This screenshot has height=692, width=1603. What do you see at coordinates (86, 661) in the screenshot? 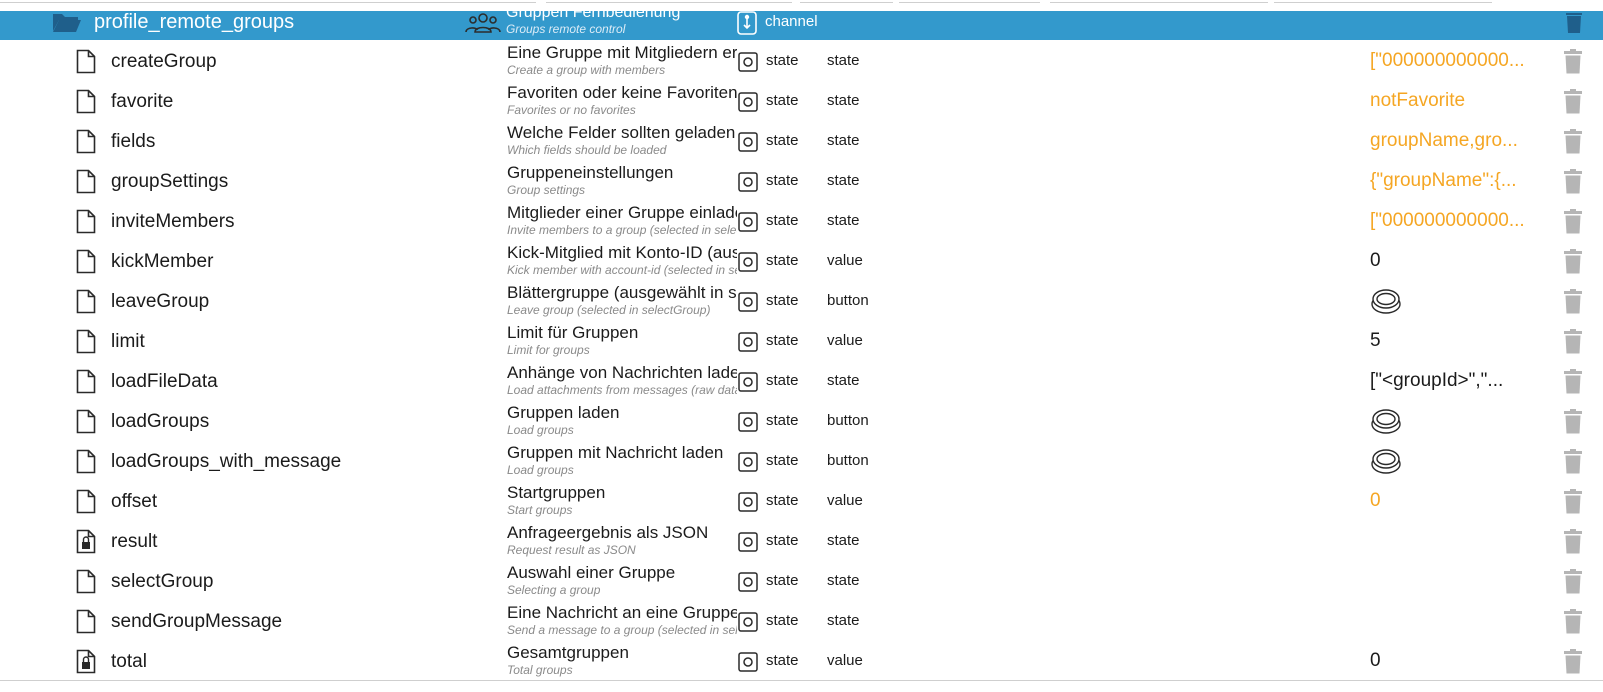
I see `locked-file-icon` at bounding box center [86, 661].